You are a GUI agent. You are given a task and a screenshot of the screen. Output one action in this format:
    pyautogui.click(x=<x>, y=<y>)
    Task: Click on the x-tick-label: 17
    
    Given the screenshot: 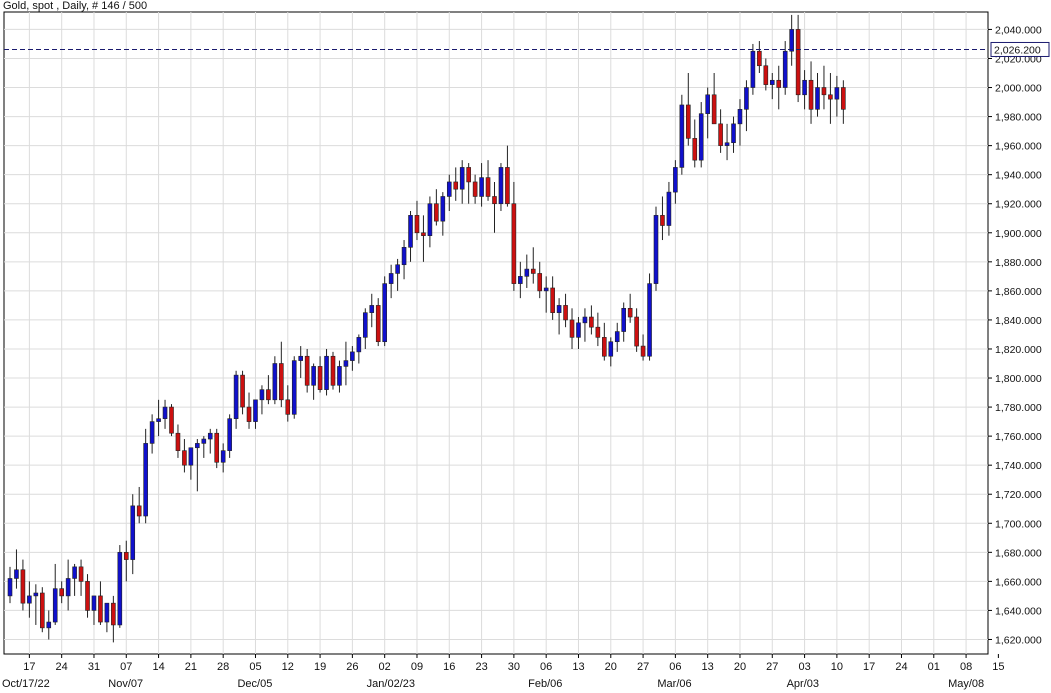 What is the action you would take?
    pyautogui.click(x=869, y=667)
    